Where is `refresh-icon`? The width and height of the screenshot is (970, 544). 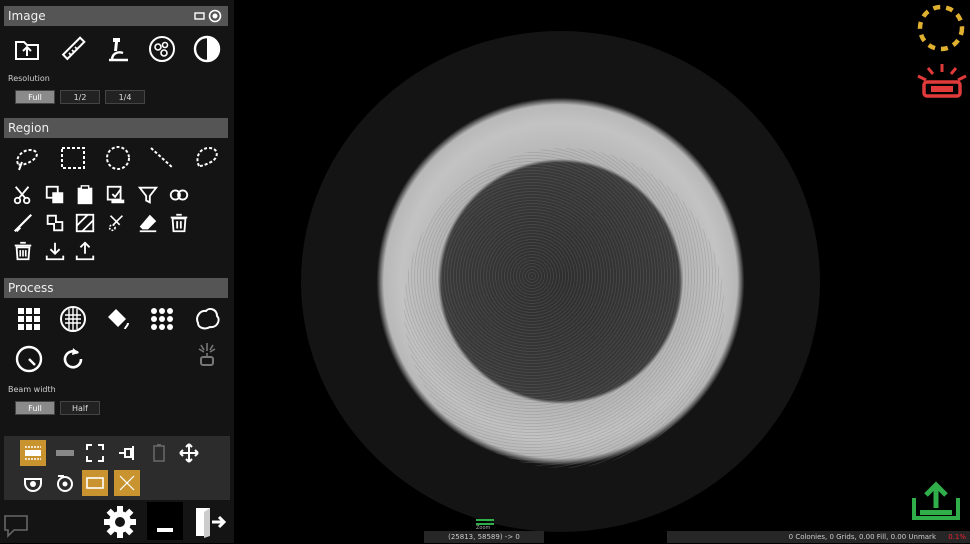
refresh-icon is located at coordinates (73, 359).